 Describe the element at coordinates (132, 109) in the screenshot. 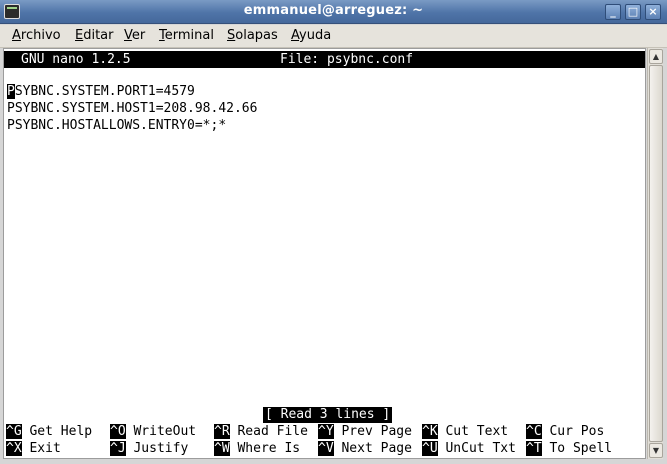

I see `editor-line-2: PSYBNC.SYSTEM.HOST1=208.98.42.66` at that location.